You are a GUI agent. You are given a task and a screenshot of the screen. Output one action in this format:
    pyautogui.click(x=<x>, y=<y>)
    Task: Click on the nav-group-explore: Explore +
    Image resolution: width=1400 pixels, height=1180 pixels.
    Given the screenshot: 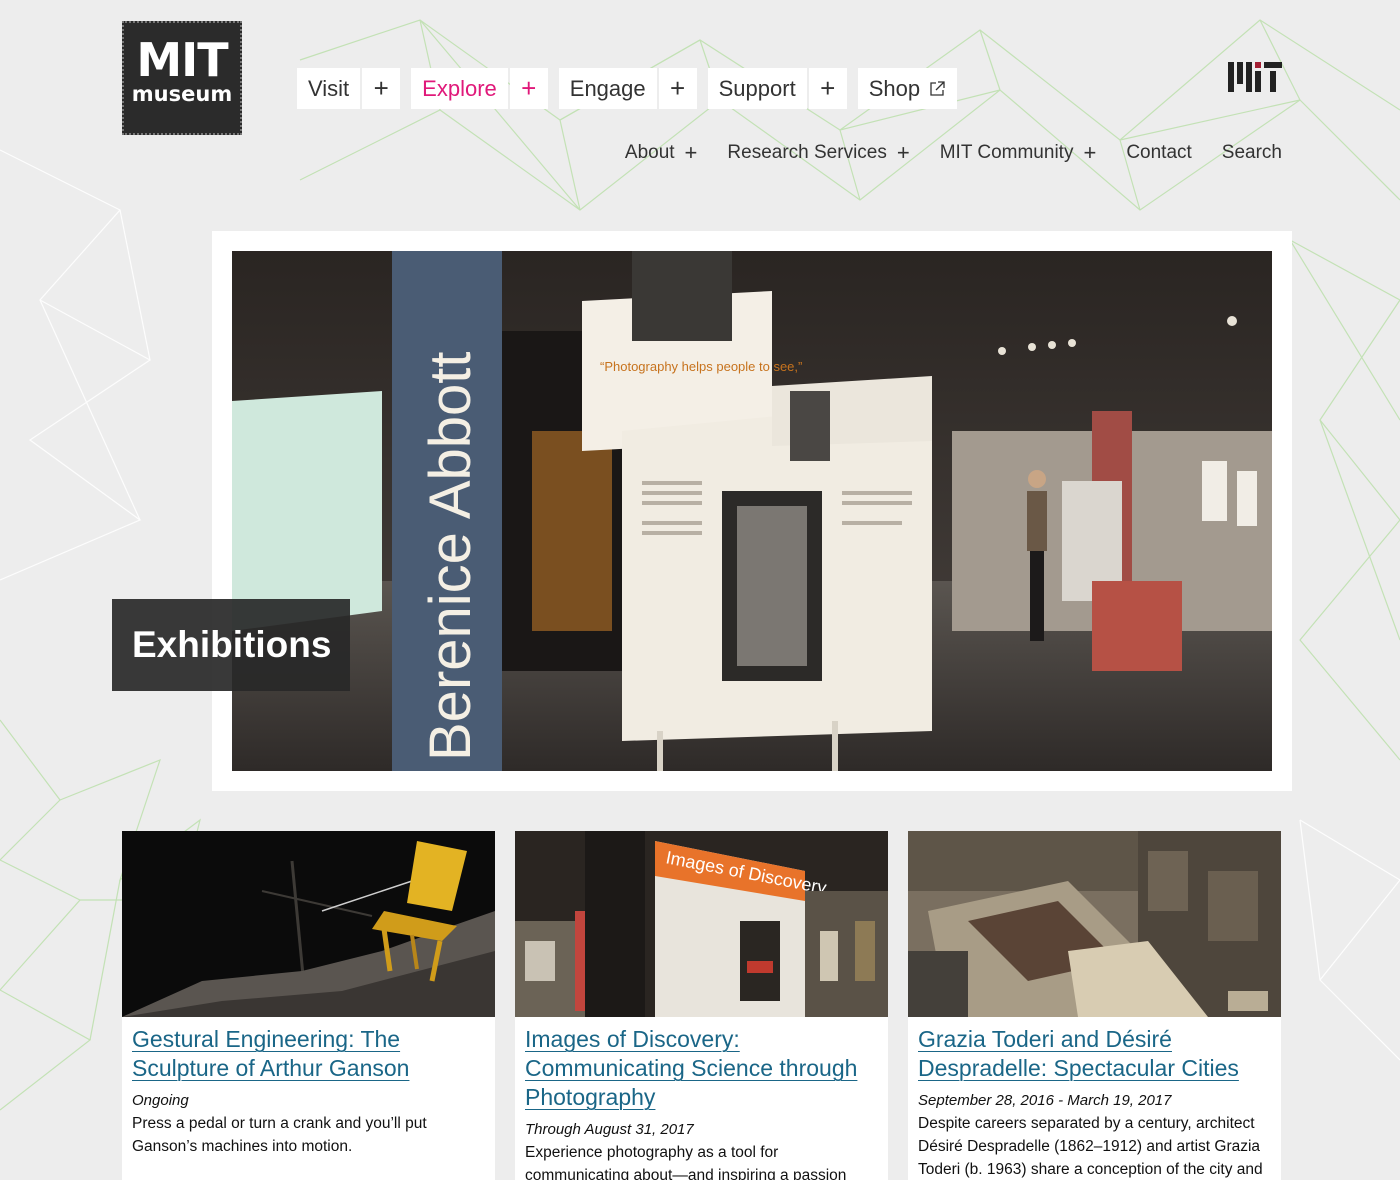 What is the action you would take?
    pyautogui.click(x=479, y=88)
    